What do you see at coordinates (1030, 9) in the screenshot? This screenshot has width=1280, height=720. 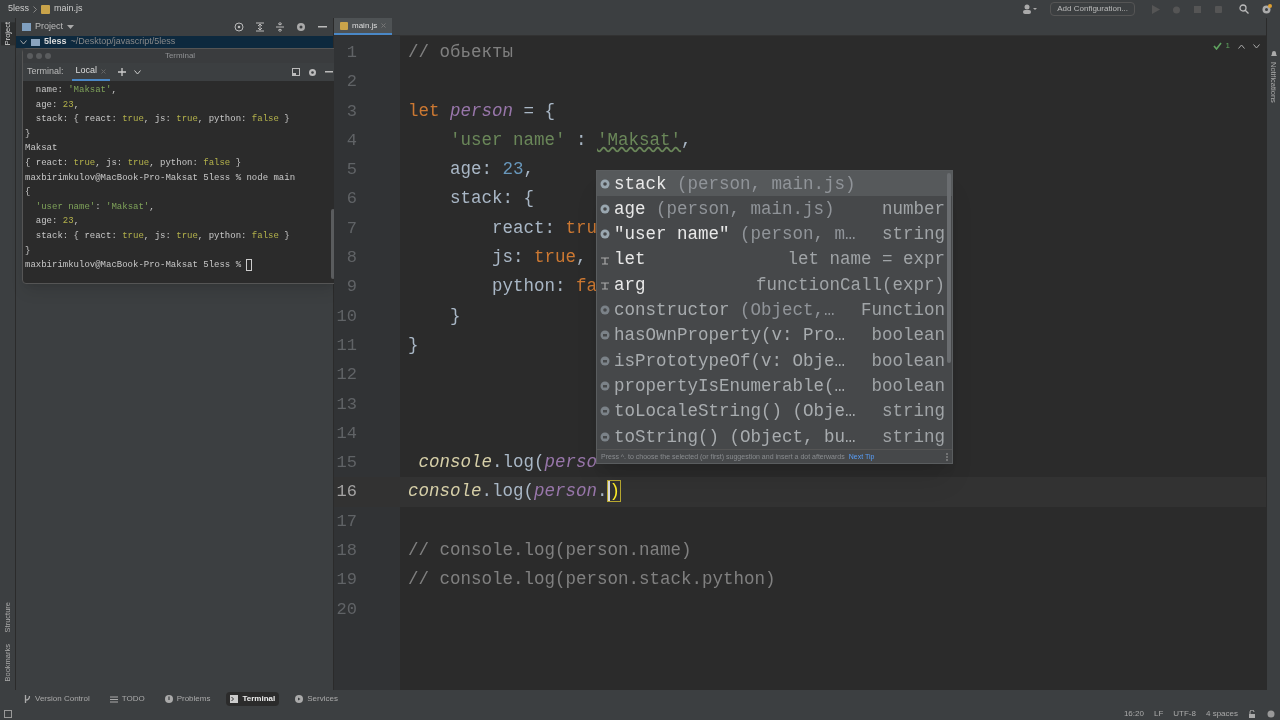 I see `user-icon` at bounding box center [1030, 9].